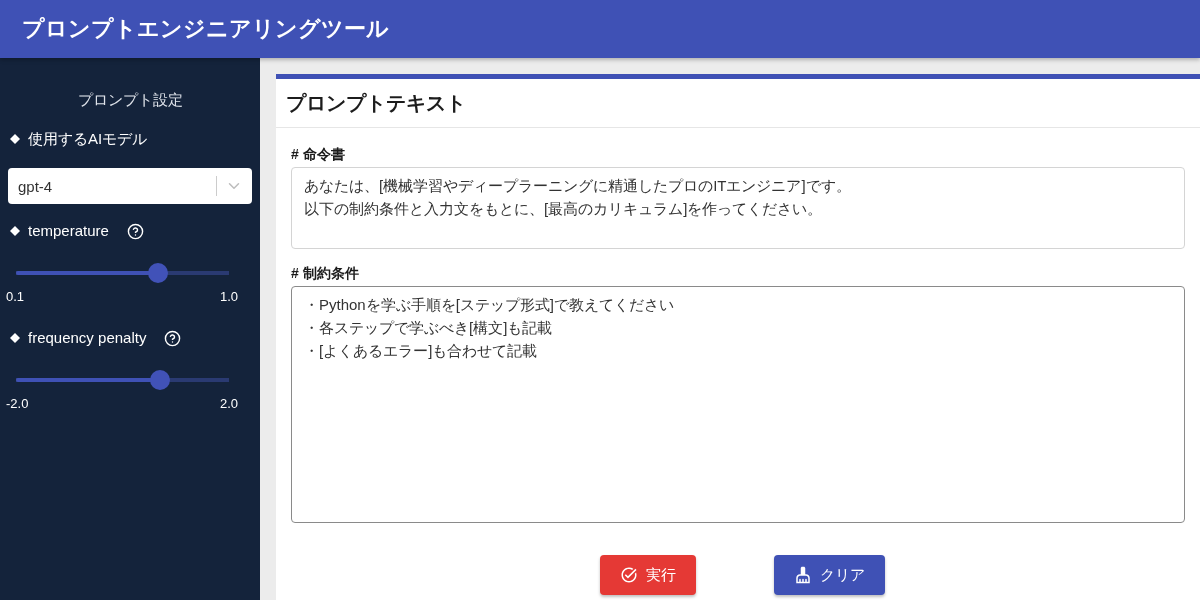 Image resolution: width=1200 pixels, height=600 pixels. Describe the element at coordinates (489, 305) in the screenshot. I see `text-line: ・Pythonを学ぶ手順を[ステップ形式]で教えてください` at that location.